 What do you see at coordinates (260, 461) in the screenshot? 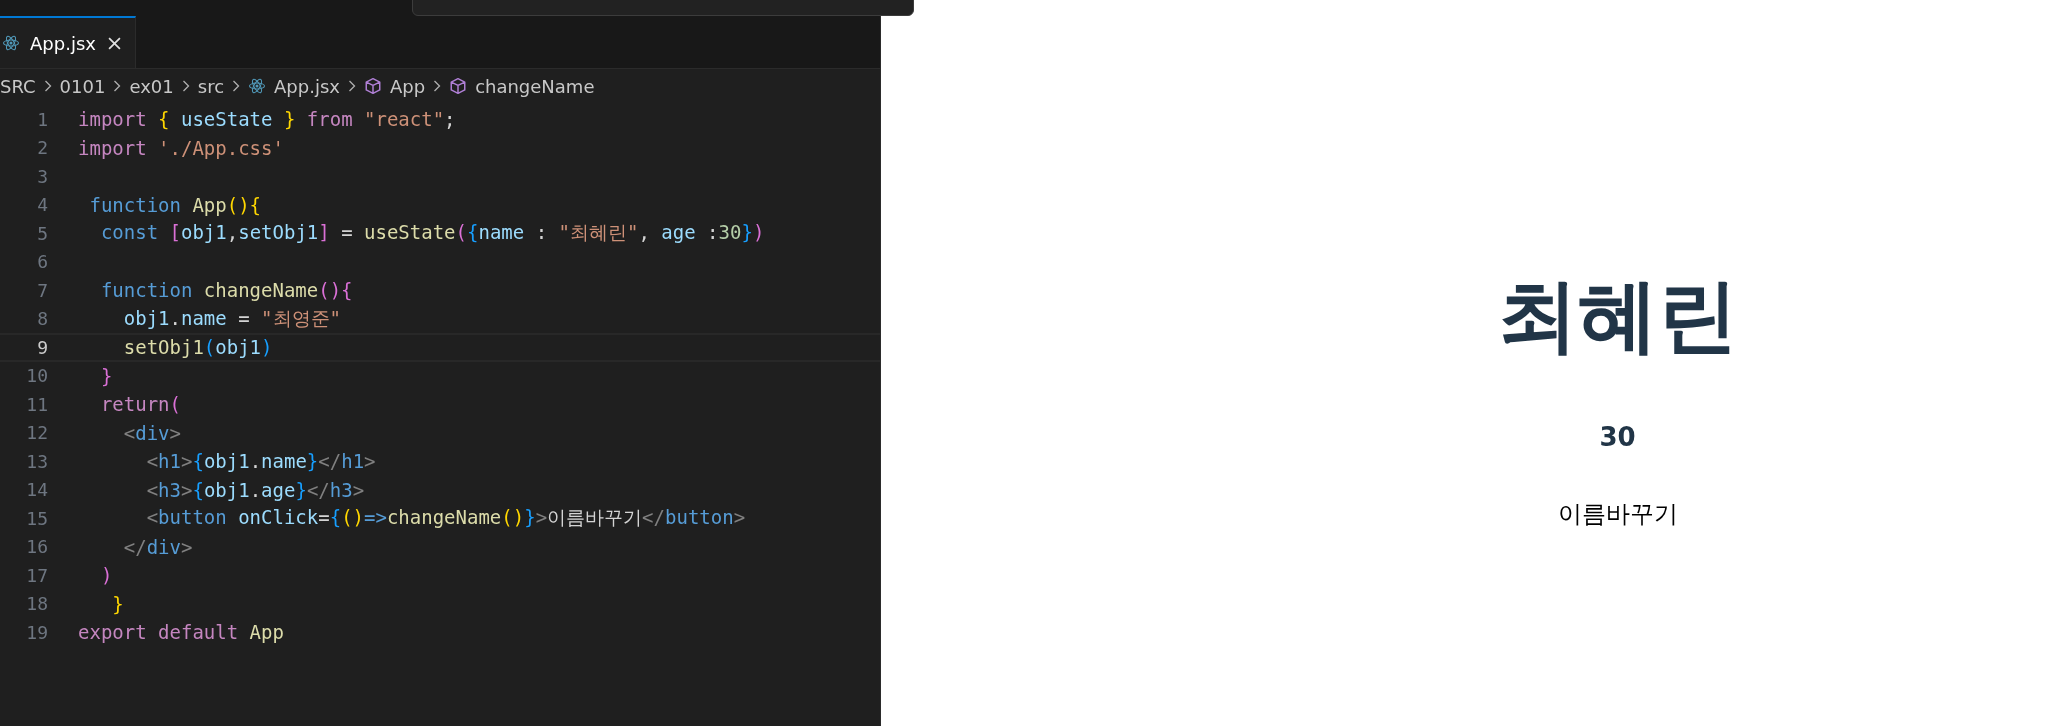
I see `code-line: <h1>{obj1.name}</h1>` at bounding box center [260, 461].